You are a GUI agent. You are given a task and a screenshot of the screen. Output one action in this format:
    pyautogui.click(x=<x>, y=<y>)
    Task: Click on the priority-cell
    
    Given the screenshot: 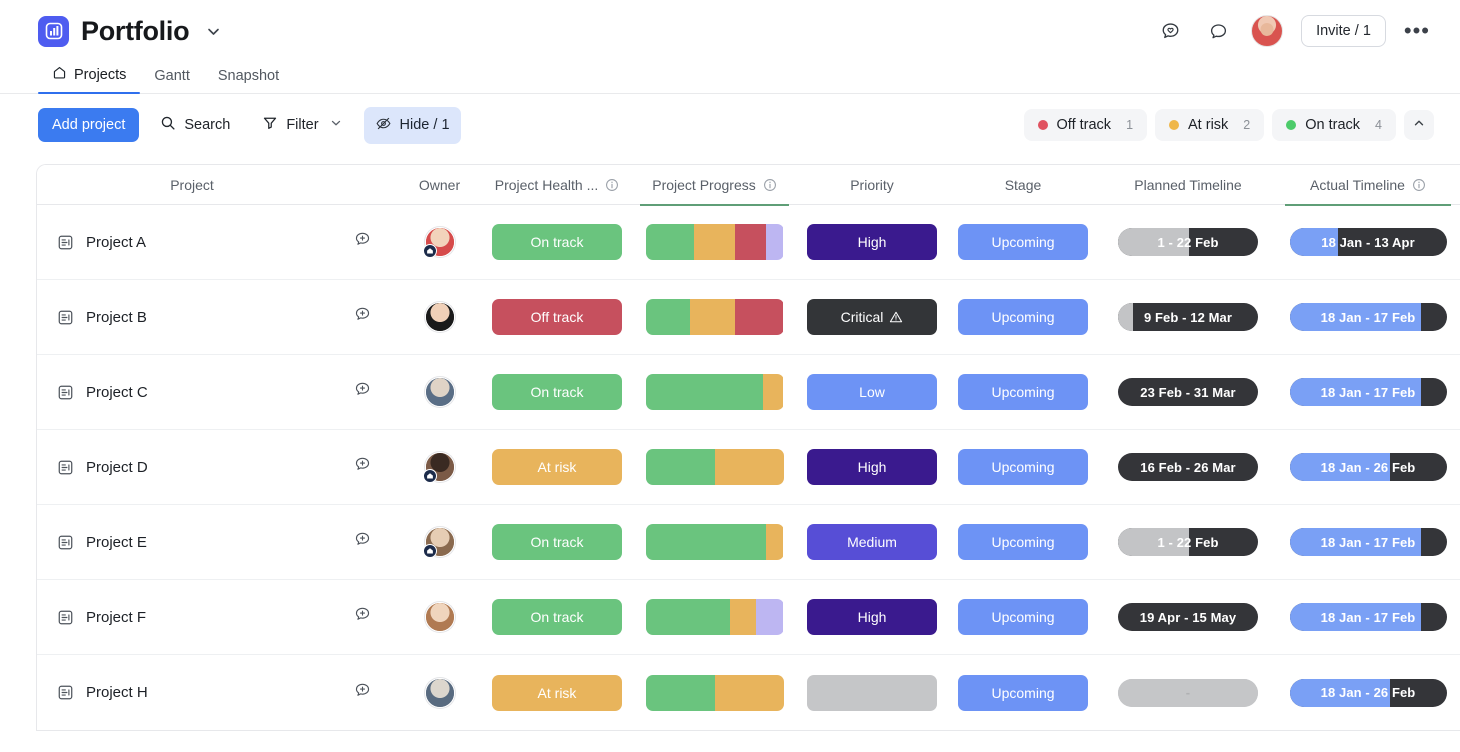 What is the action you would take?
    pyautogui.click(x=872, y=692)
    